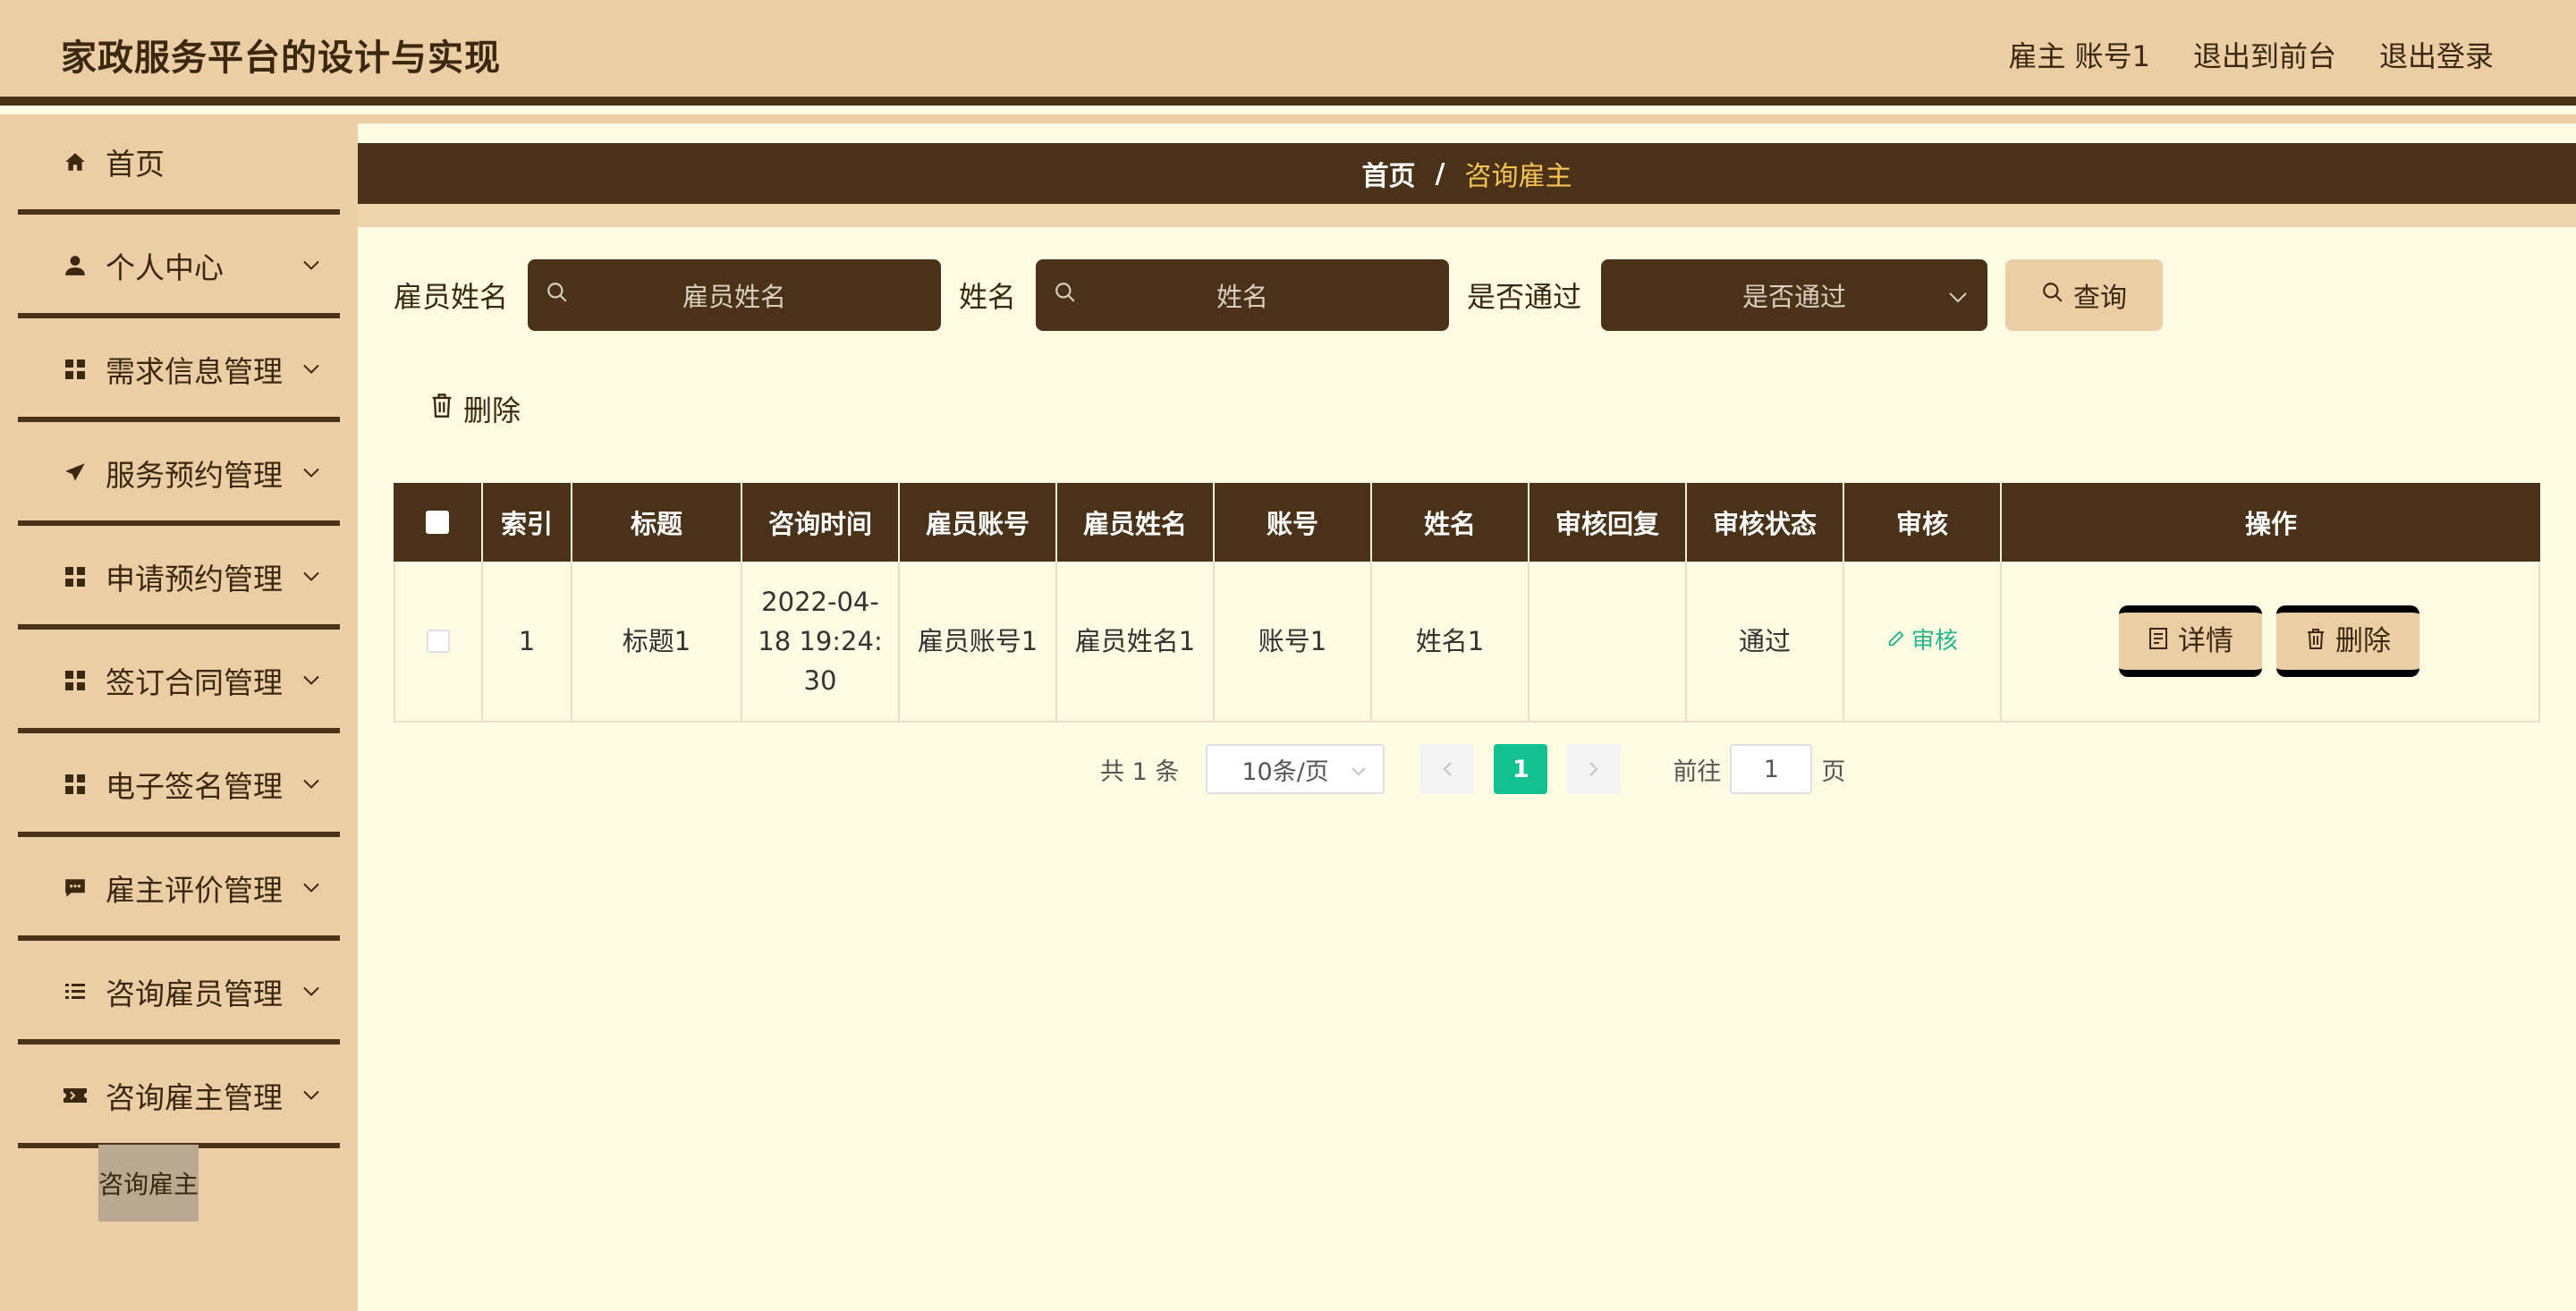 The image size is (2576, 1311). I want to click on home-icon, so click(75, 161).